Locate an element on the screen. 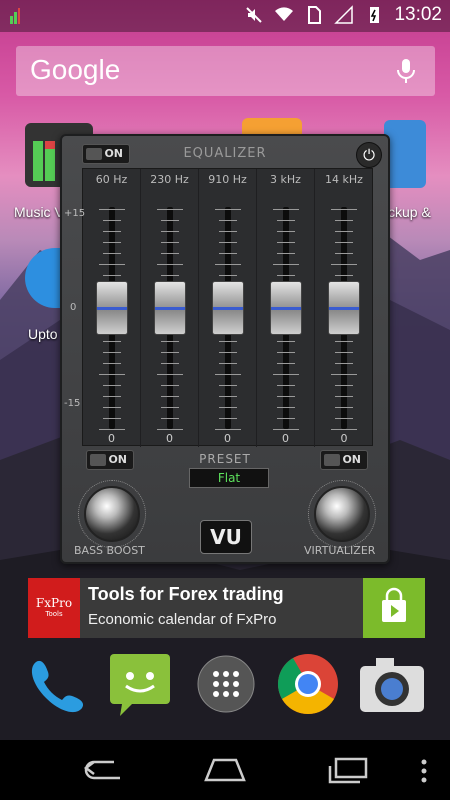 The height and width of the screenshot is (800, 450). band-freq: 230 Hz is located at coordinates (169, 179).